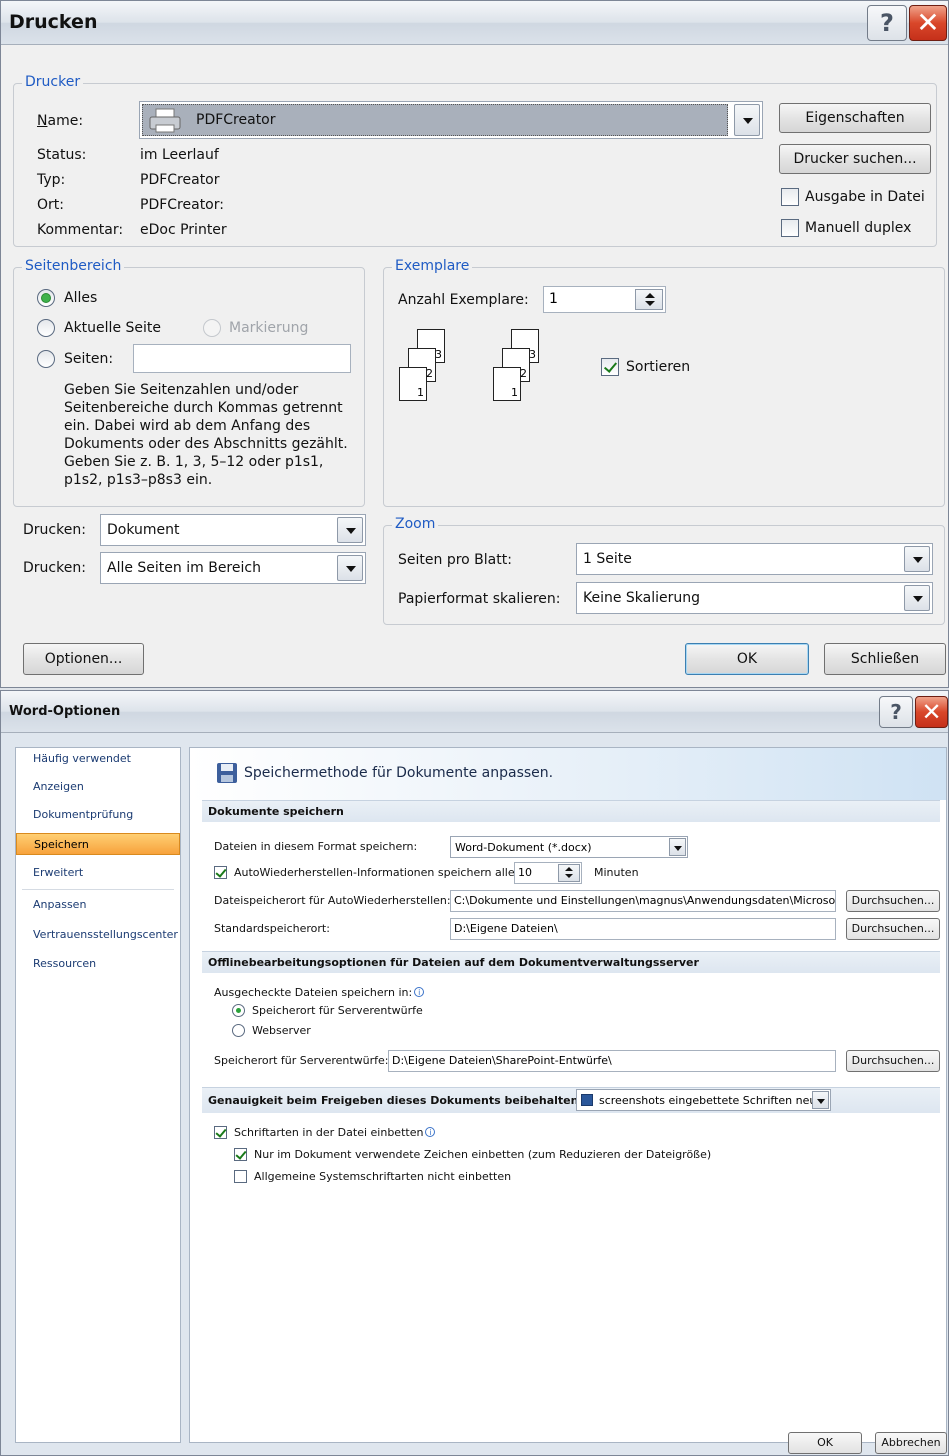 This screenshot has height=1456, width=949. What do you see at coordinates (46, 298) in the screenshot?
I see `range-all-radio` at bounding box center [46, 298].